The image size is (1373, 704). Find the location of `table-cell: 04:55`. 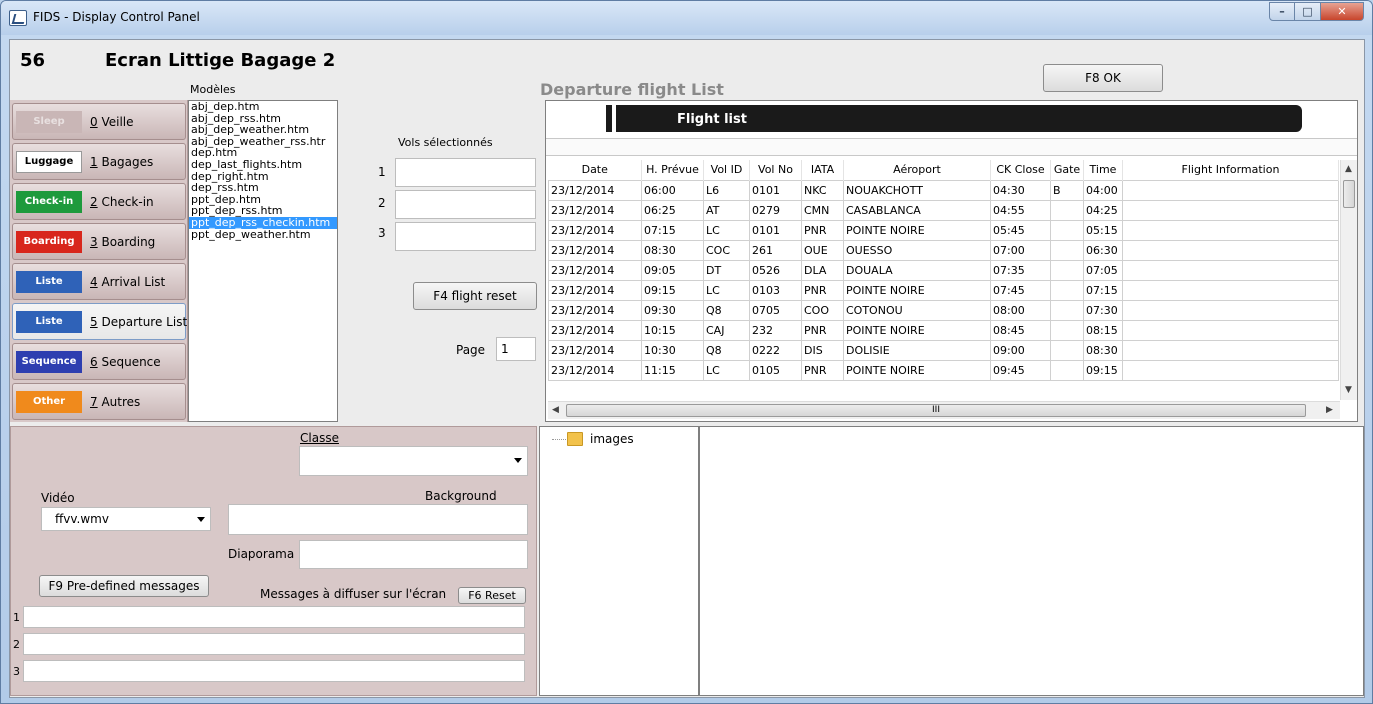

table-cell: 04:55 is located at coordinates (1020, 210).